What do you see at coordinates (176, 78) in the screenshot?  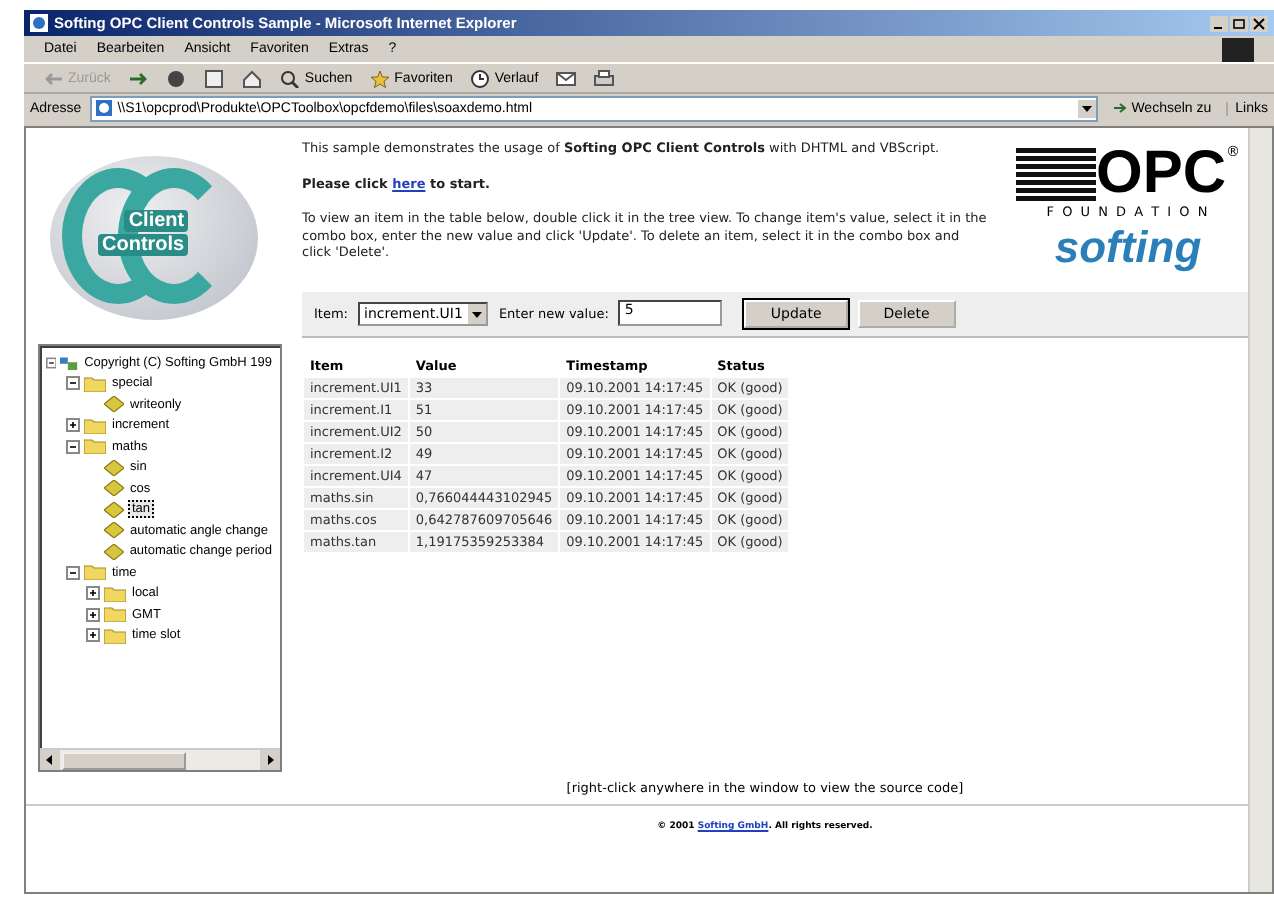 I see `stop-icon` at bounding box center [176, 78].